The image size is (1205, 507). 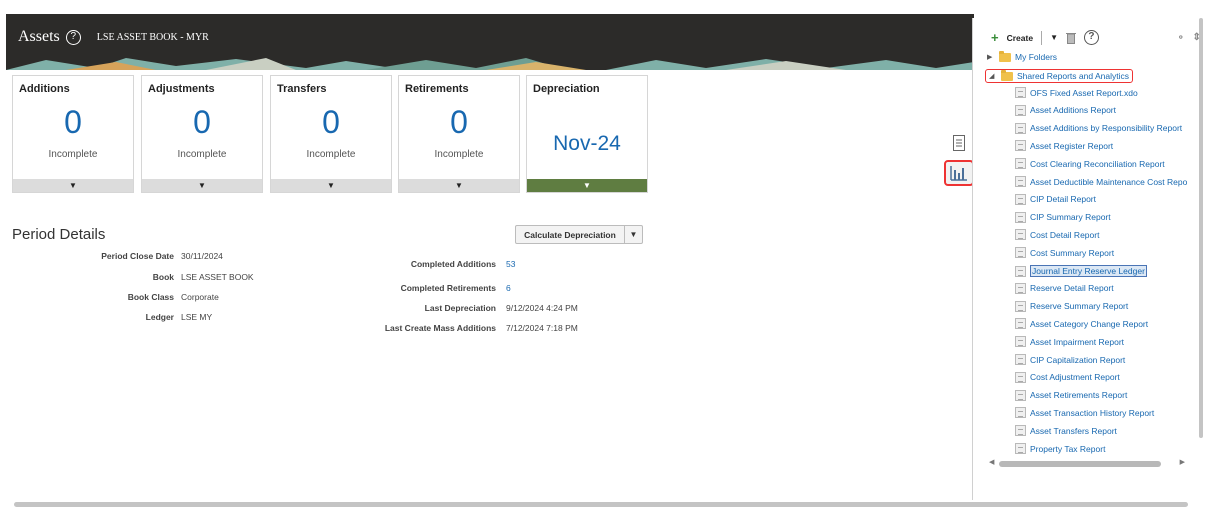 I want to click on tile-adjustments: Adjustments 0 Incomplete ▼, so click(x=202, y=134).